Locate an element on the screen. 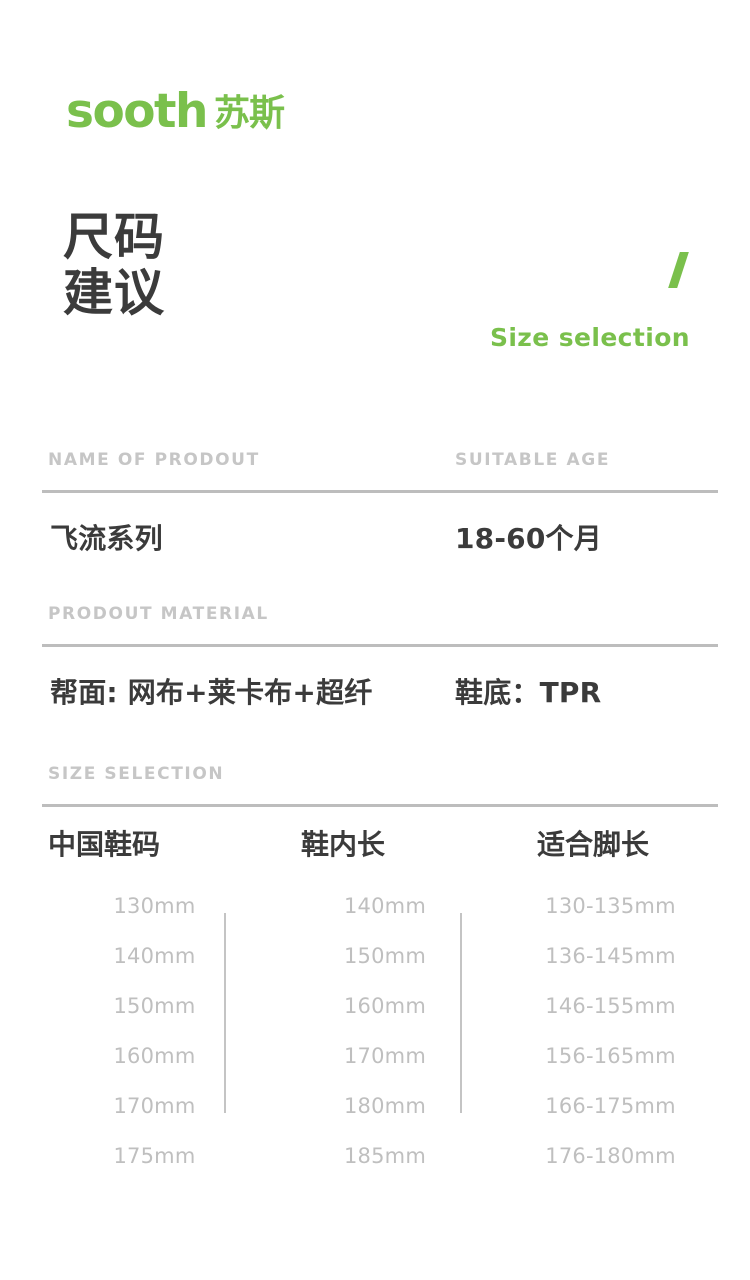  table-row: 160mm 170mm 156-165mm is located at coordinates (380, 1056).